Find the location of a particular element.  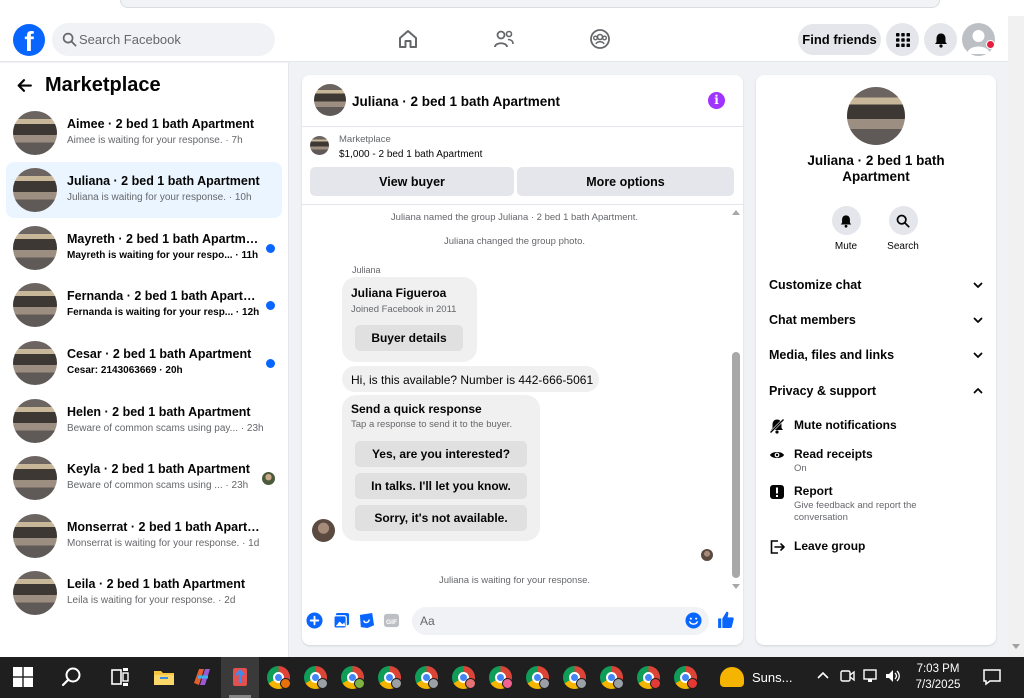

bell-icon is located at coordinates (846, 221).